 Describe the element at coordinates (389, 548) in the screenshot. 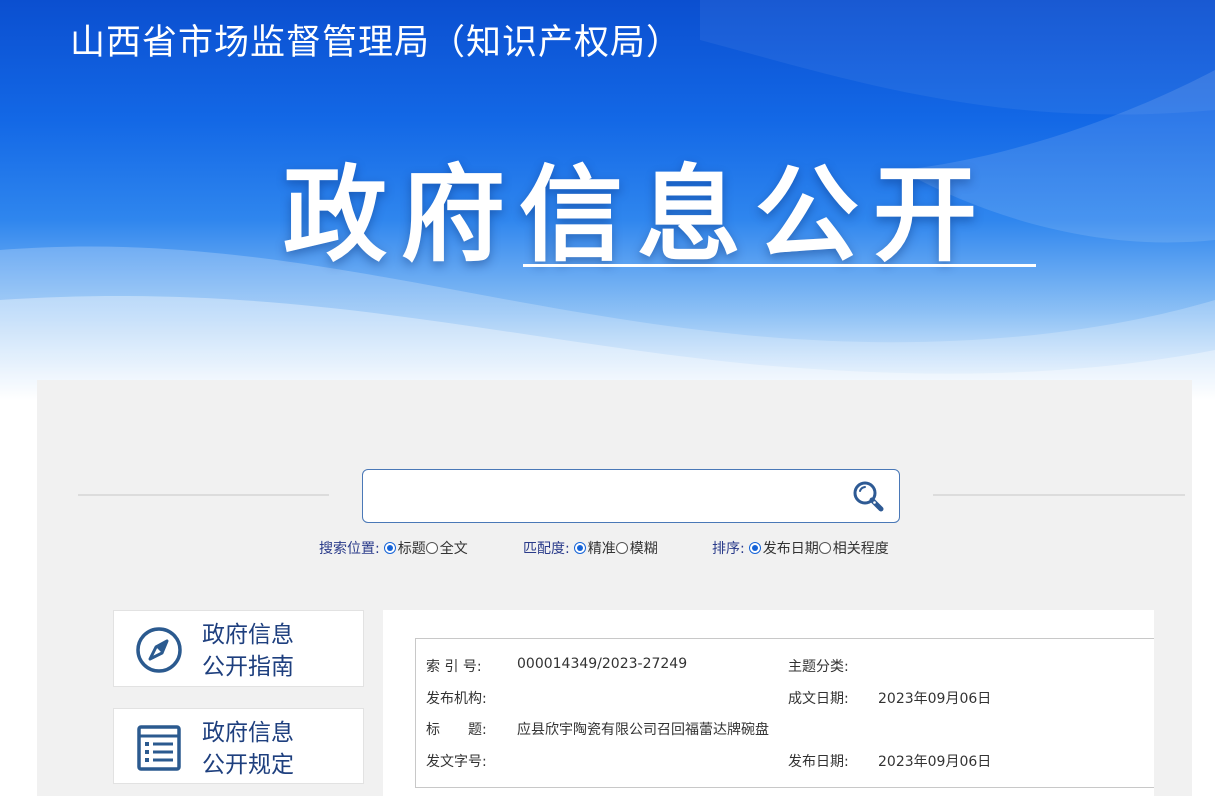

I see `radio-title-indicator` at that location.